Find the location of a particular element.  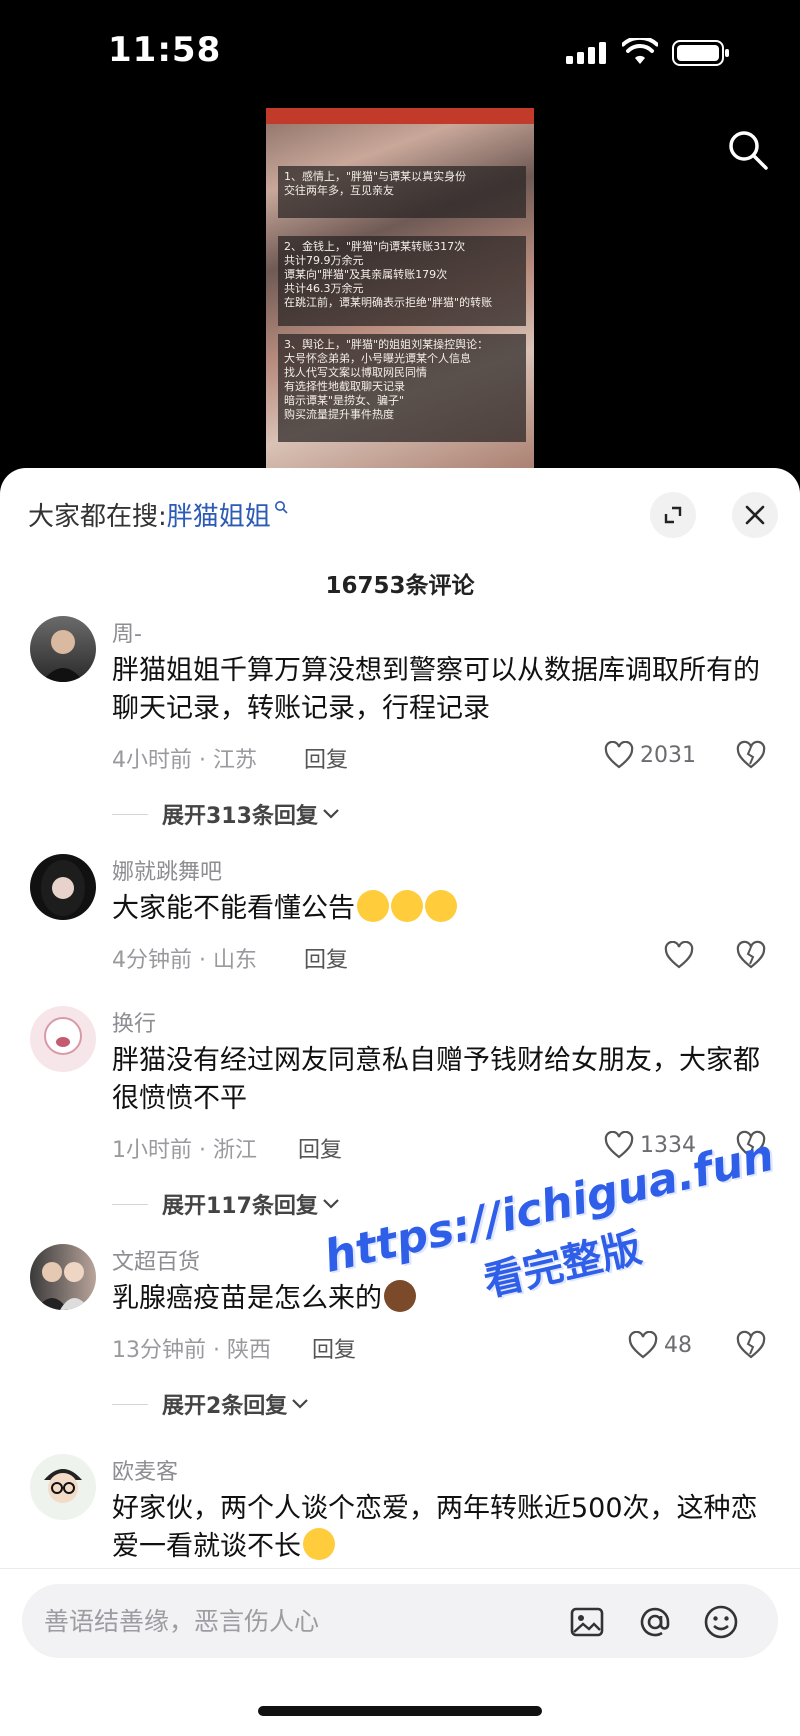

like-count: 48 is located at coordinates (678, 1345).